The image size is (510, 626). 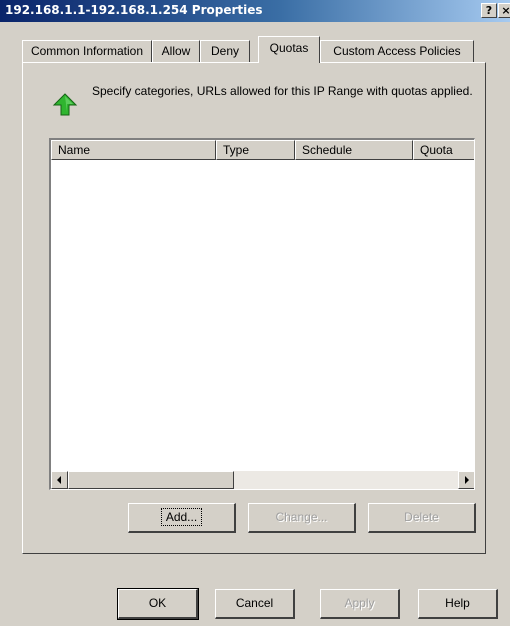 I want to click on tab-deny: Deny, so click(x=225, y=51).